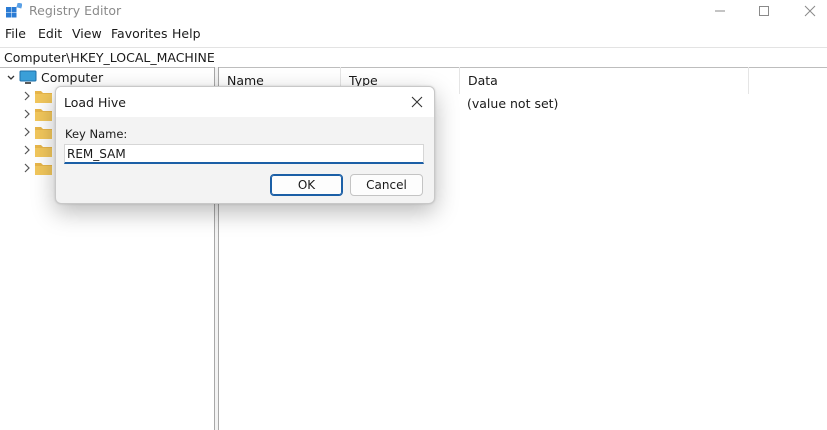 This screenshot has width=827, height=430. What do you see at coordinates (413, 57) in the screenshot?
I see `address-bar: Computer\HKEY_LOCAL_MACHINE` at bounding box center [413, 57].